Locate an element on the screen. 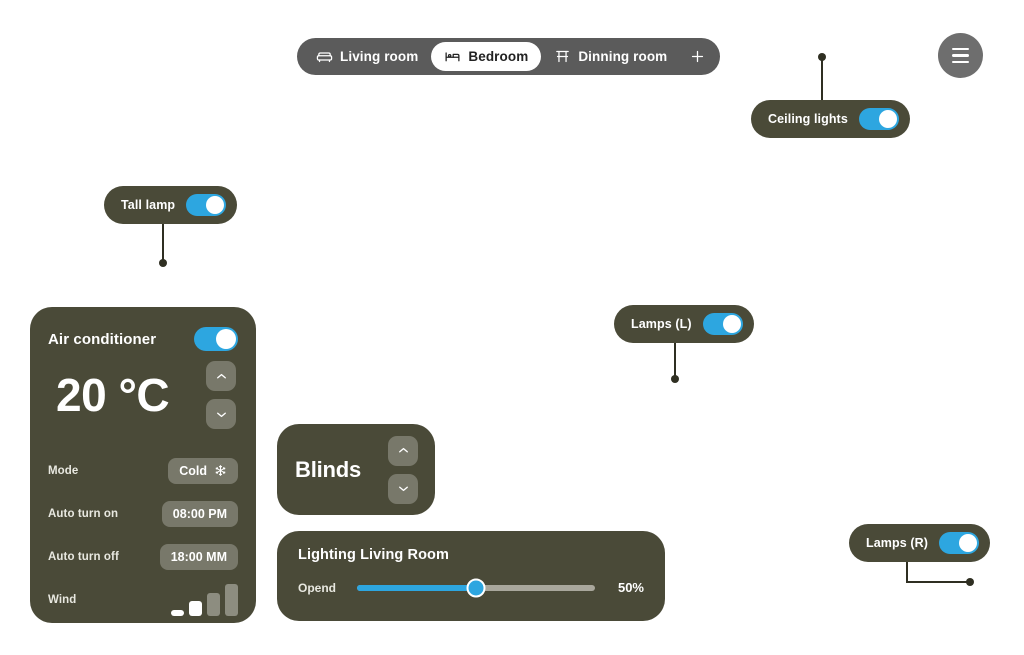  ceiling-lights-anchor-dot is located at coordinates (822, 57).